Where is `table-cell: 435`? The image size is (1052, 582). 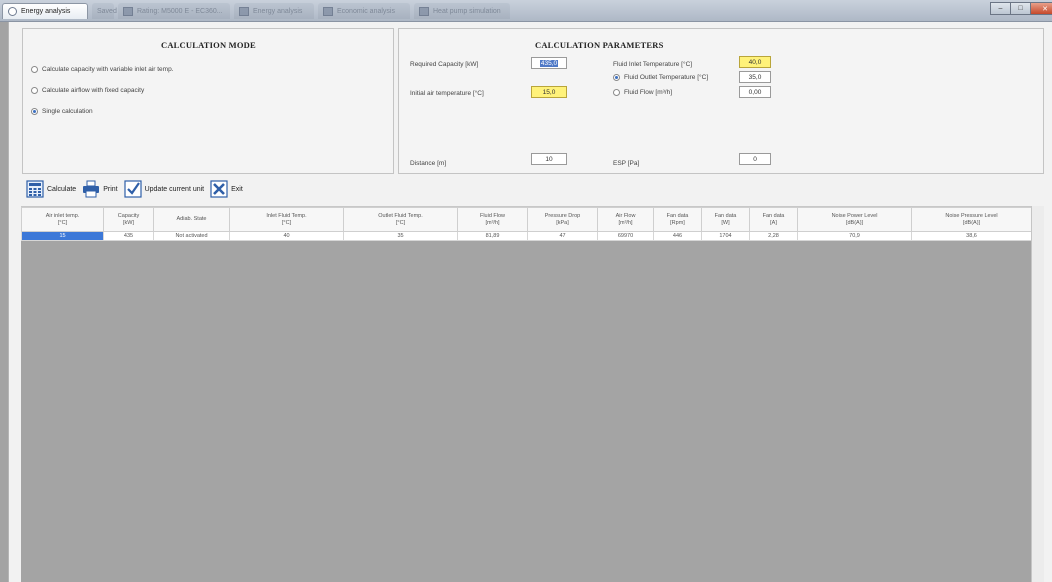
table-cell: 435 is located at coordinates (128, 236).